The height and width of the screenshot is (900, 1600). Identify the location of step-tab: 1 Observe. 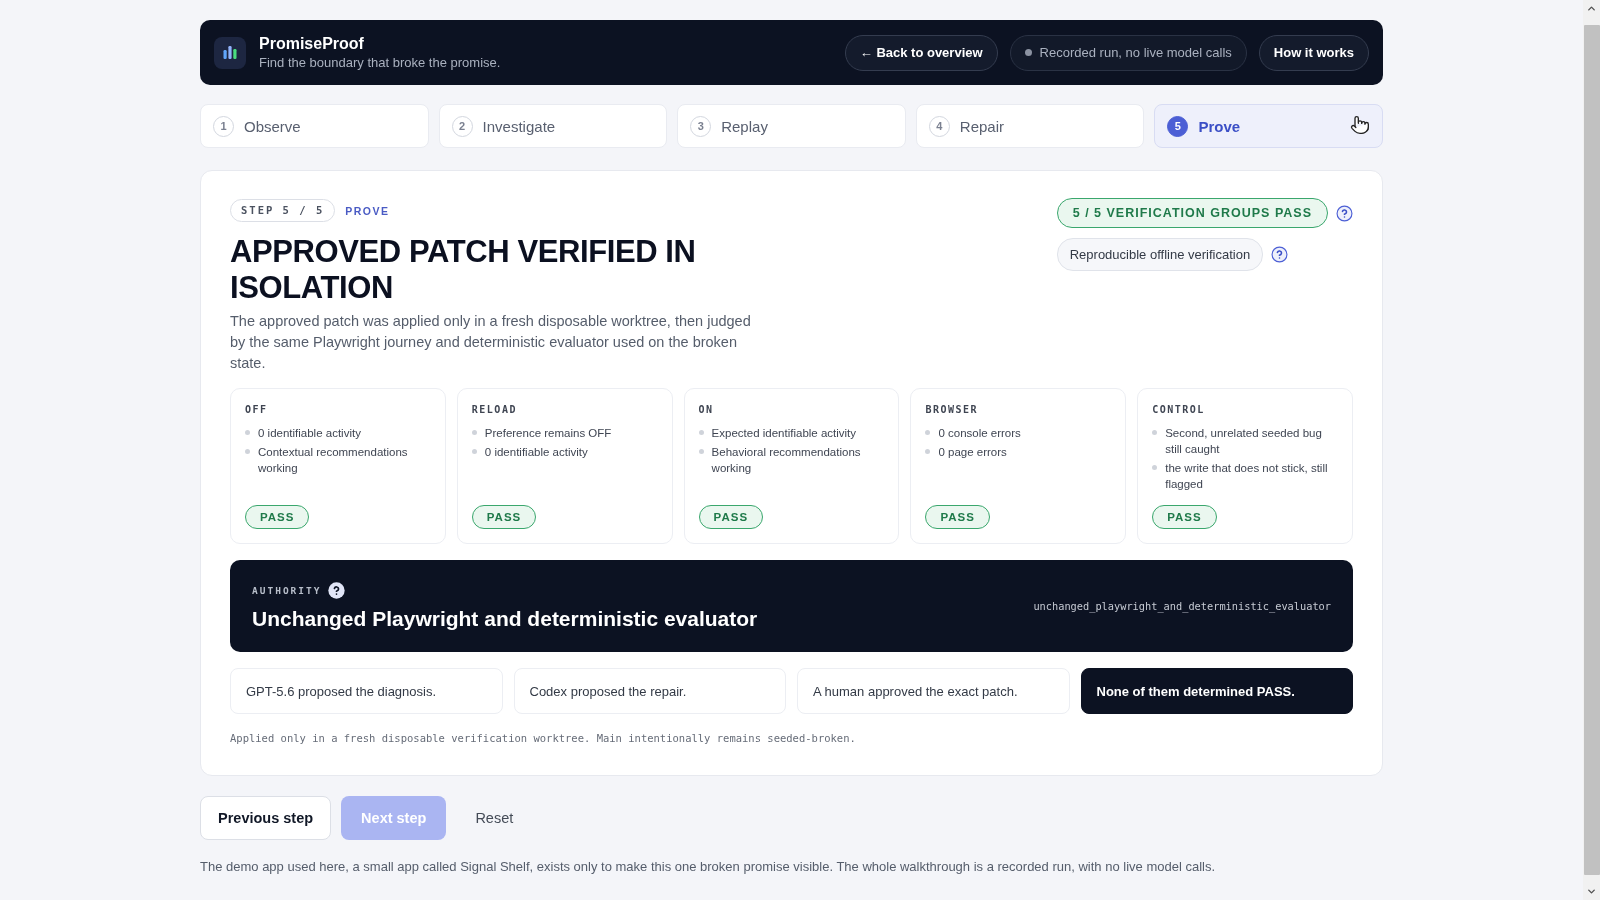
(314, 126).